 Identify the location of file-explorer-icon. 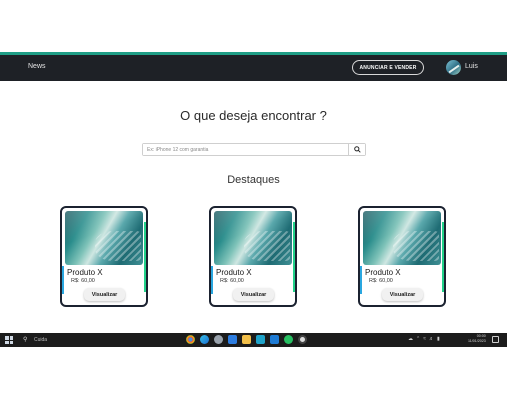
(246, 339).